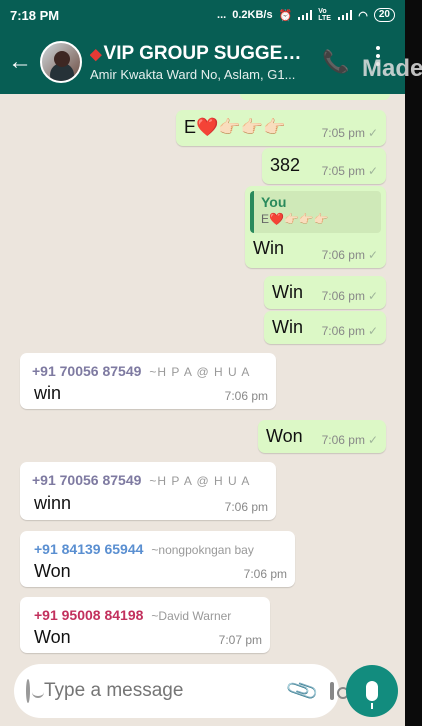 The height and width of the screenshot is (726, 422). What do you see at coordinates (252, 15) in the screenshot?
I see `network-speed: 0.2KB/s` at bounding box center [252, 15].